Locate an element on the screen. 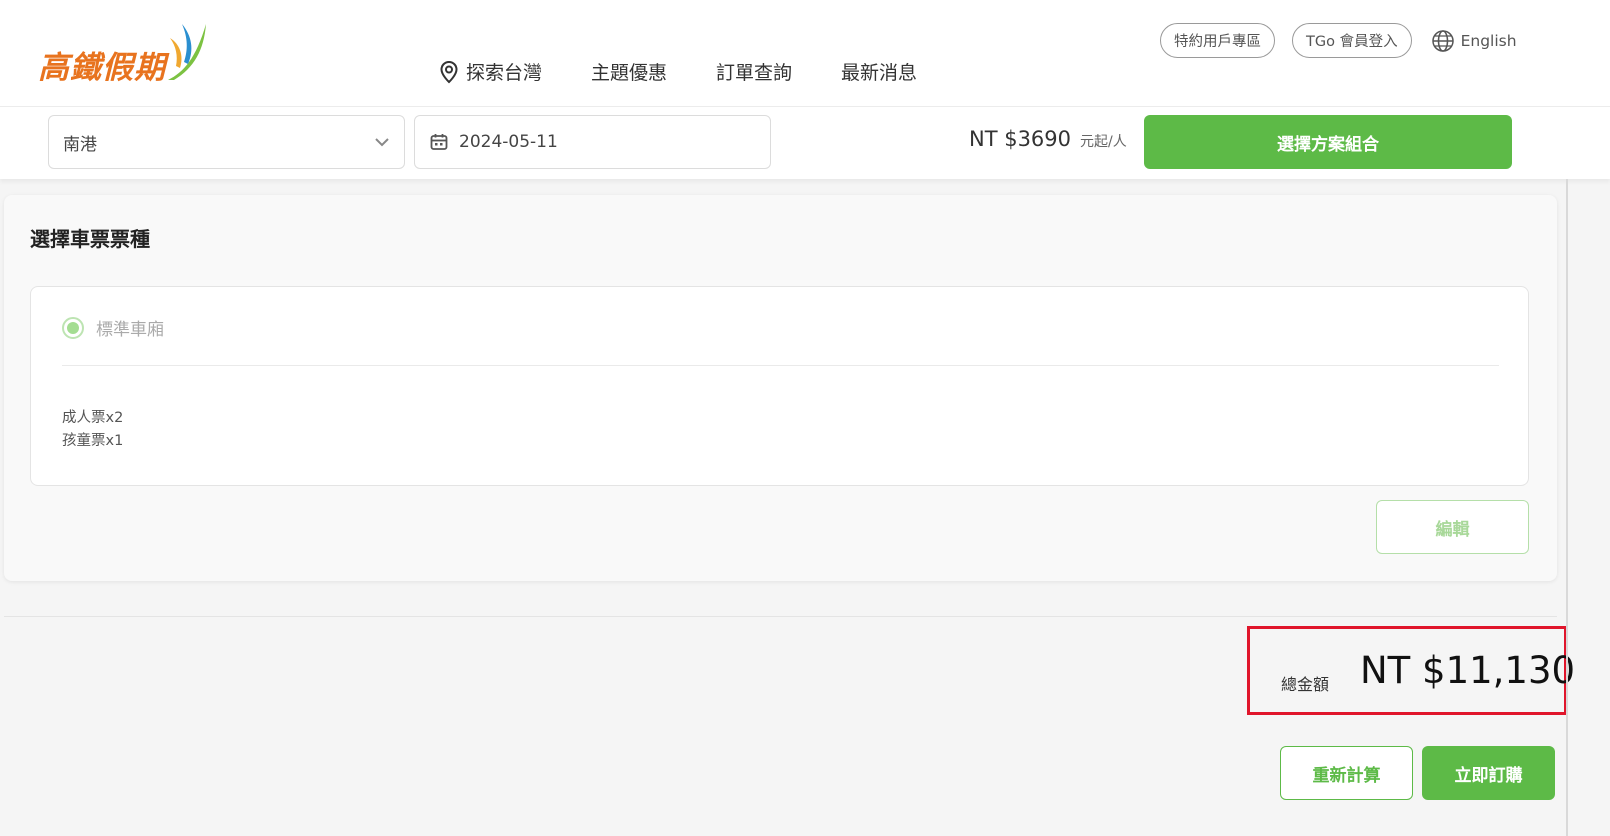 Image resolution: width=1610 pixels, height=836 pixels. globe-icon is located at coordinates (1442, 40).